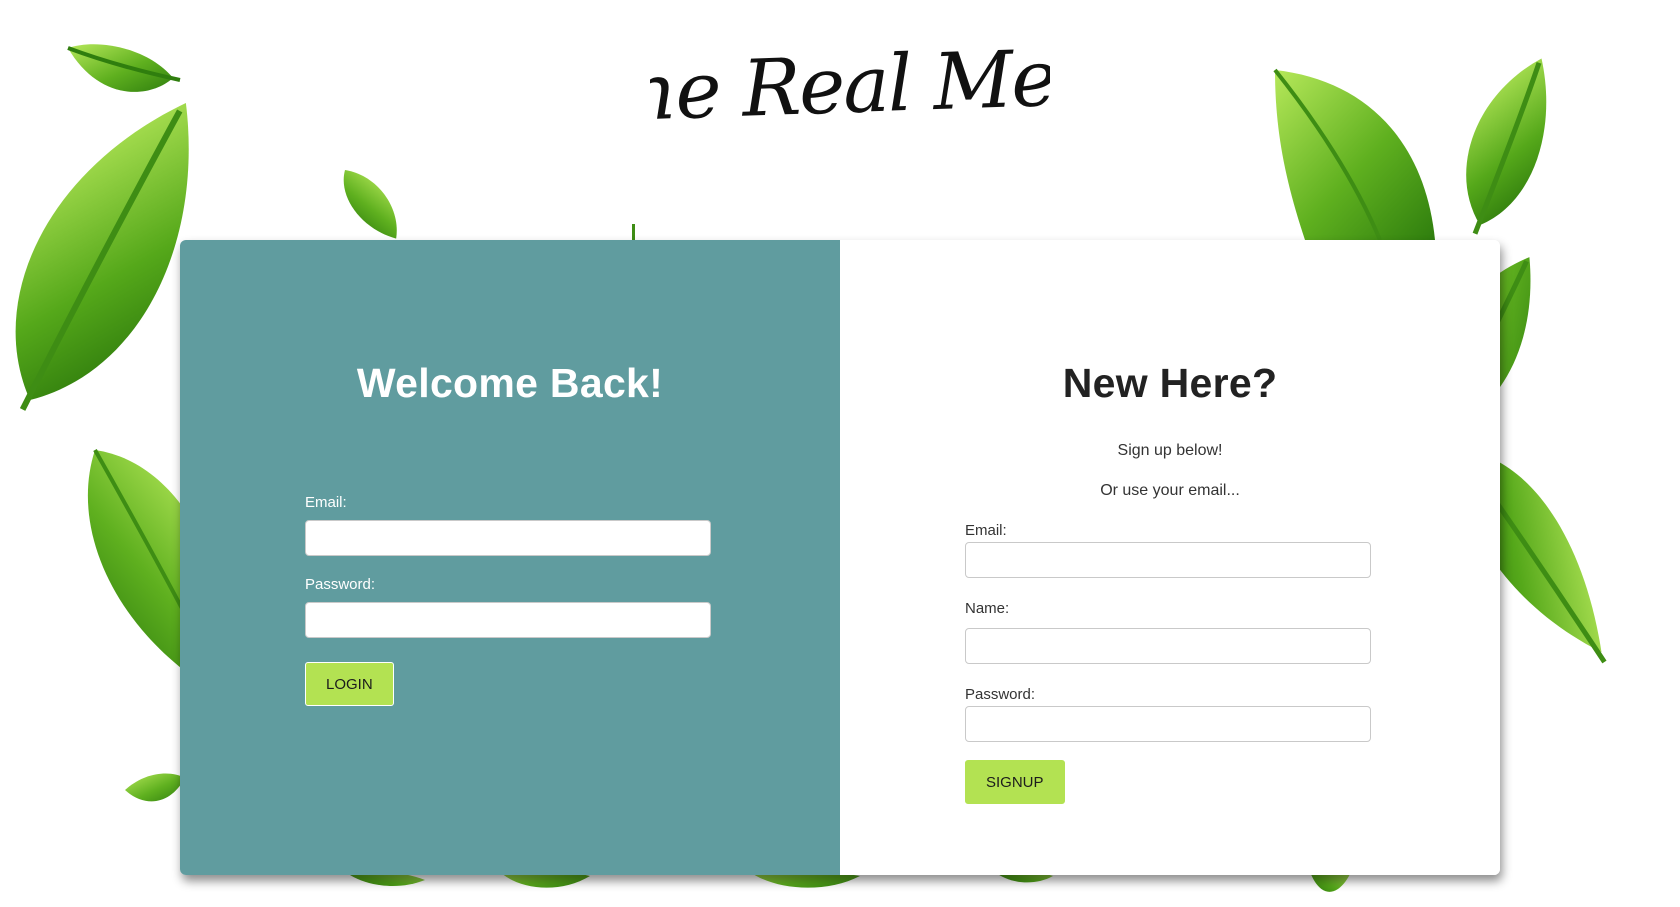 This screenshot has height=907, width=1680. Describe the element at coordinates (1170, 450) in the screenshot. I see `signup-subtitle: Sign up below!` at that location.